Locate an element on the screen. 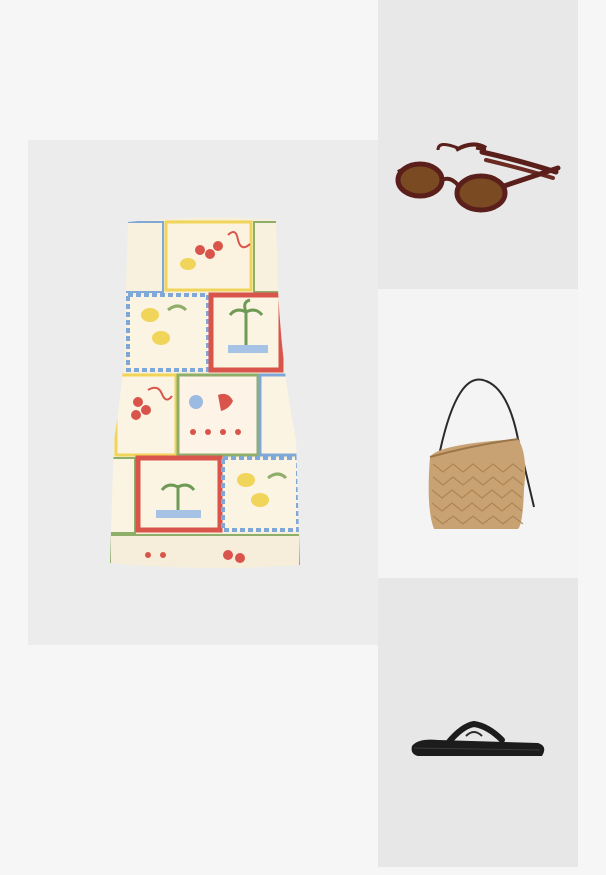 Image resolution: width=606 pixels, height=875 pixels. bag-image is located at coordinates (481, 453).